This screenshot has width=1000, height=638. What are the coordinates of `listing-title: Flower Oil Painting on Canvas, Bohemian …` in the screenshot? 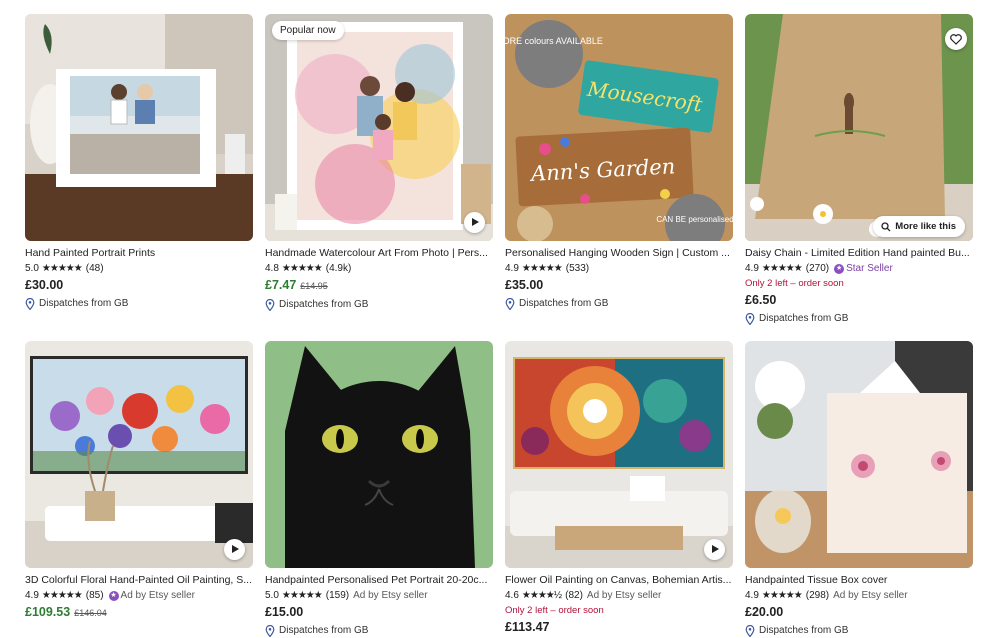 It's located at (619, 580).